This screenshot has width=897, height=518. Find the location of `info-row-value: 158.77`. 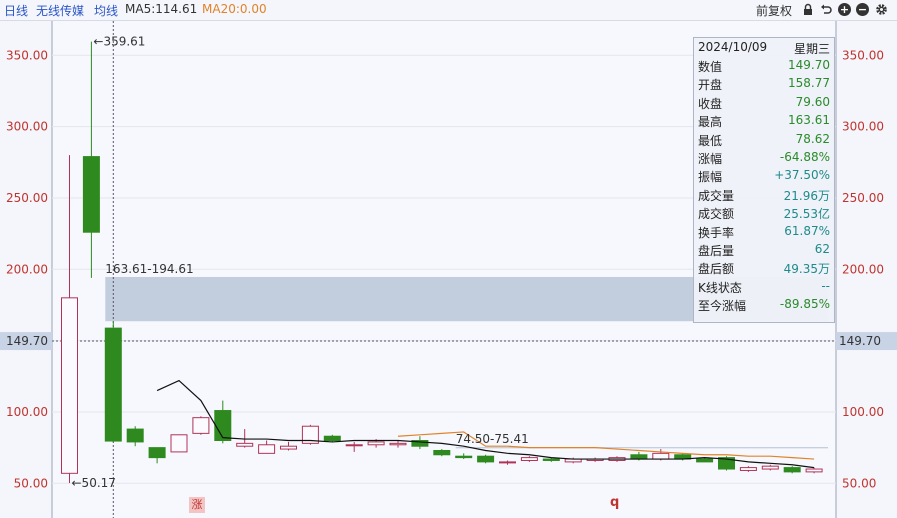

info-row-value: 158.77 is located at coordinates (809, 83).